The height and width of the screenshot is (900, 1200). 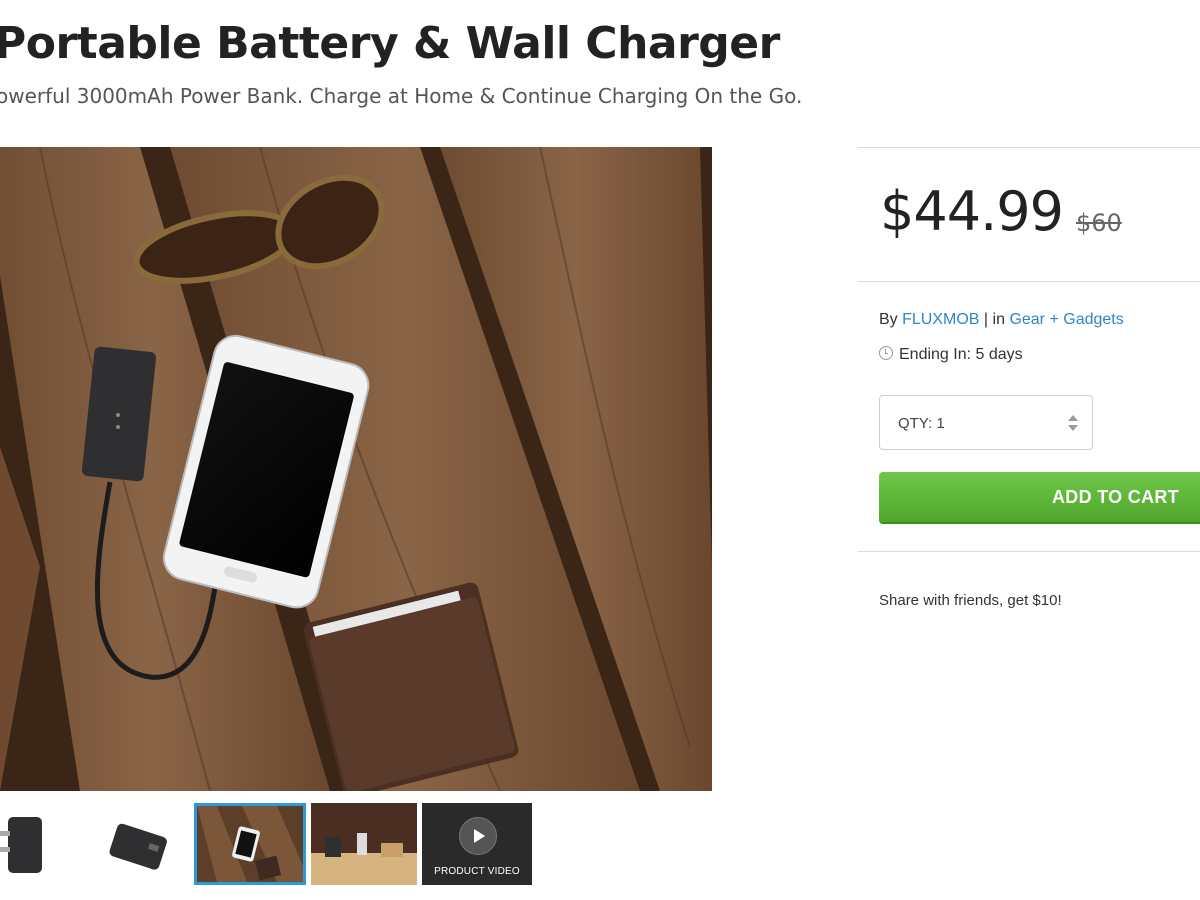 I want to click on play-icon, so click(x=478, y=836).